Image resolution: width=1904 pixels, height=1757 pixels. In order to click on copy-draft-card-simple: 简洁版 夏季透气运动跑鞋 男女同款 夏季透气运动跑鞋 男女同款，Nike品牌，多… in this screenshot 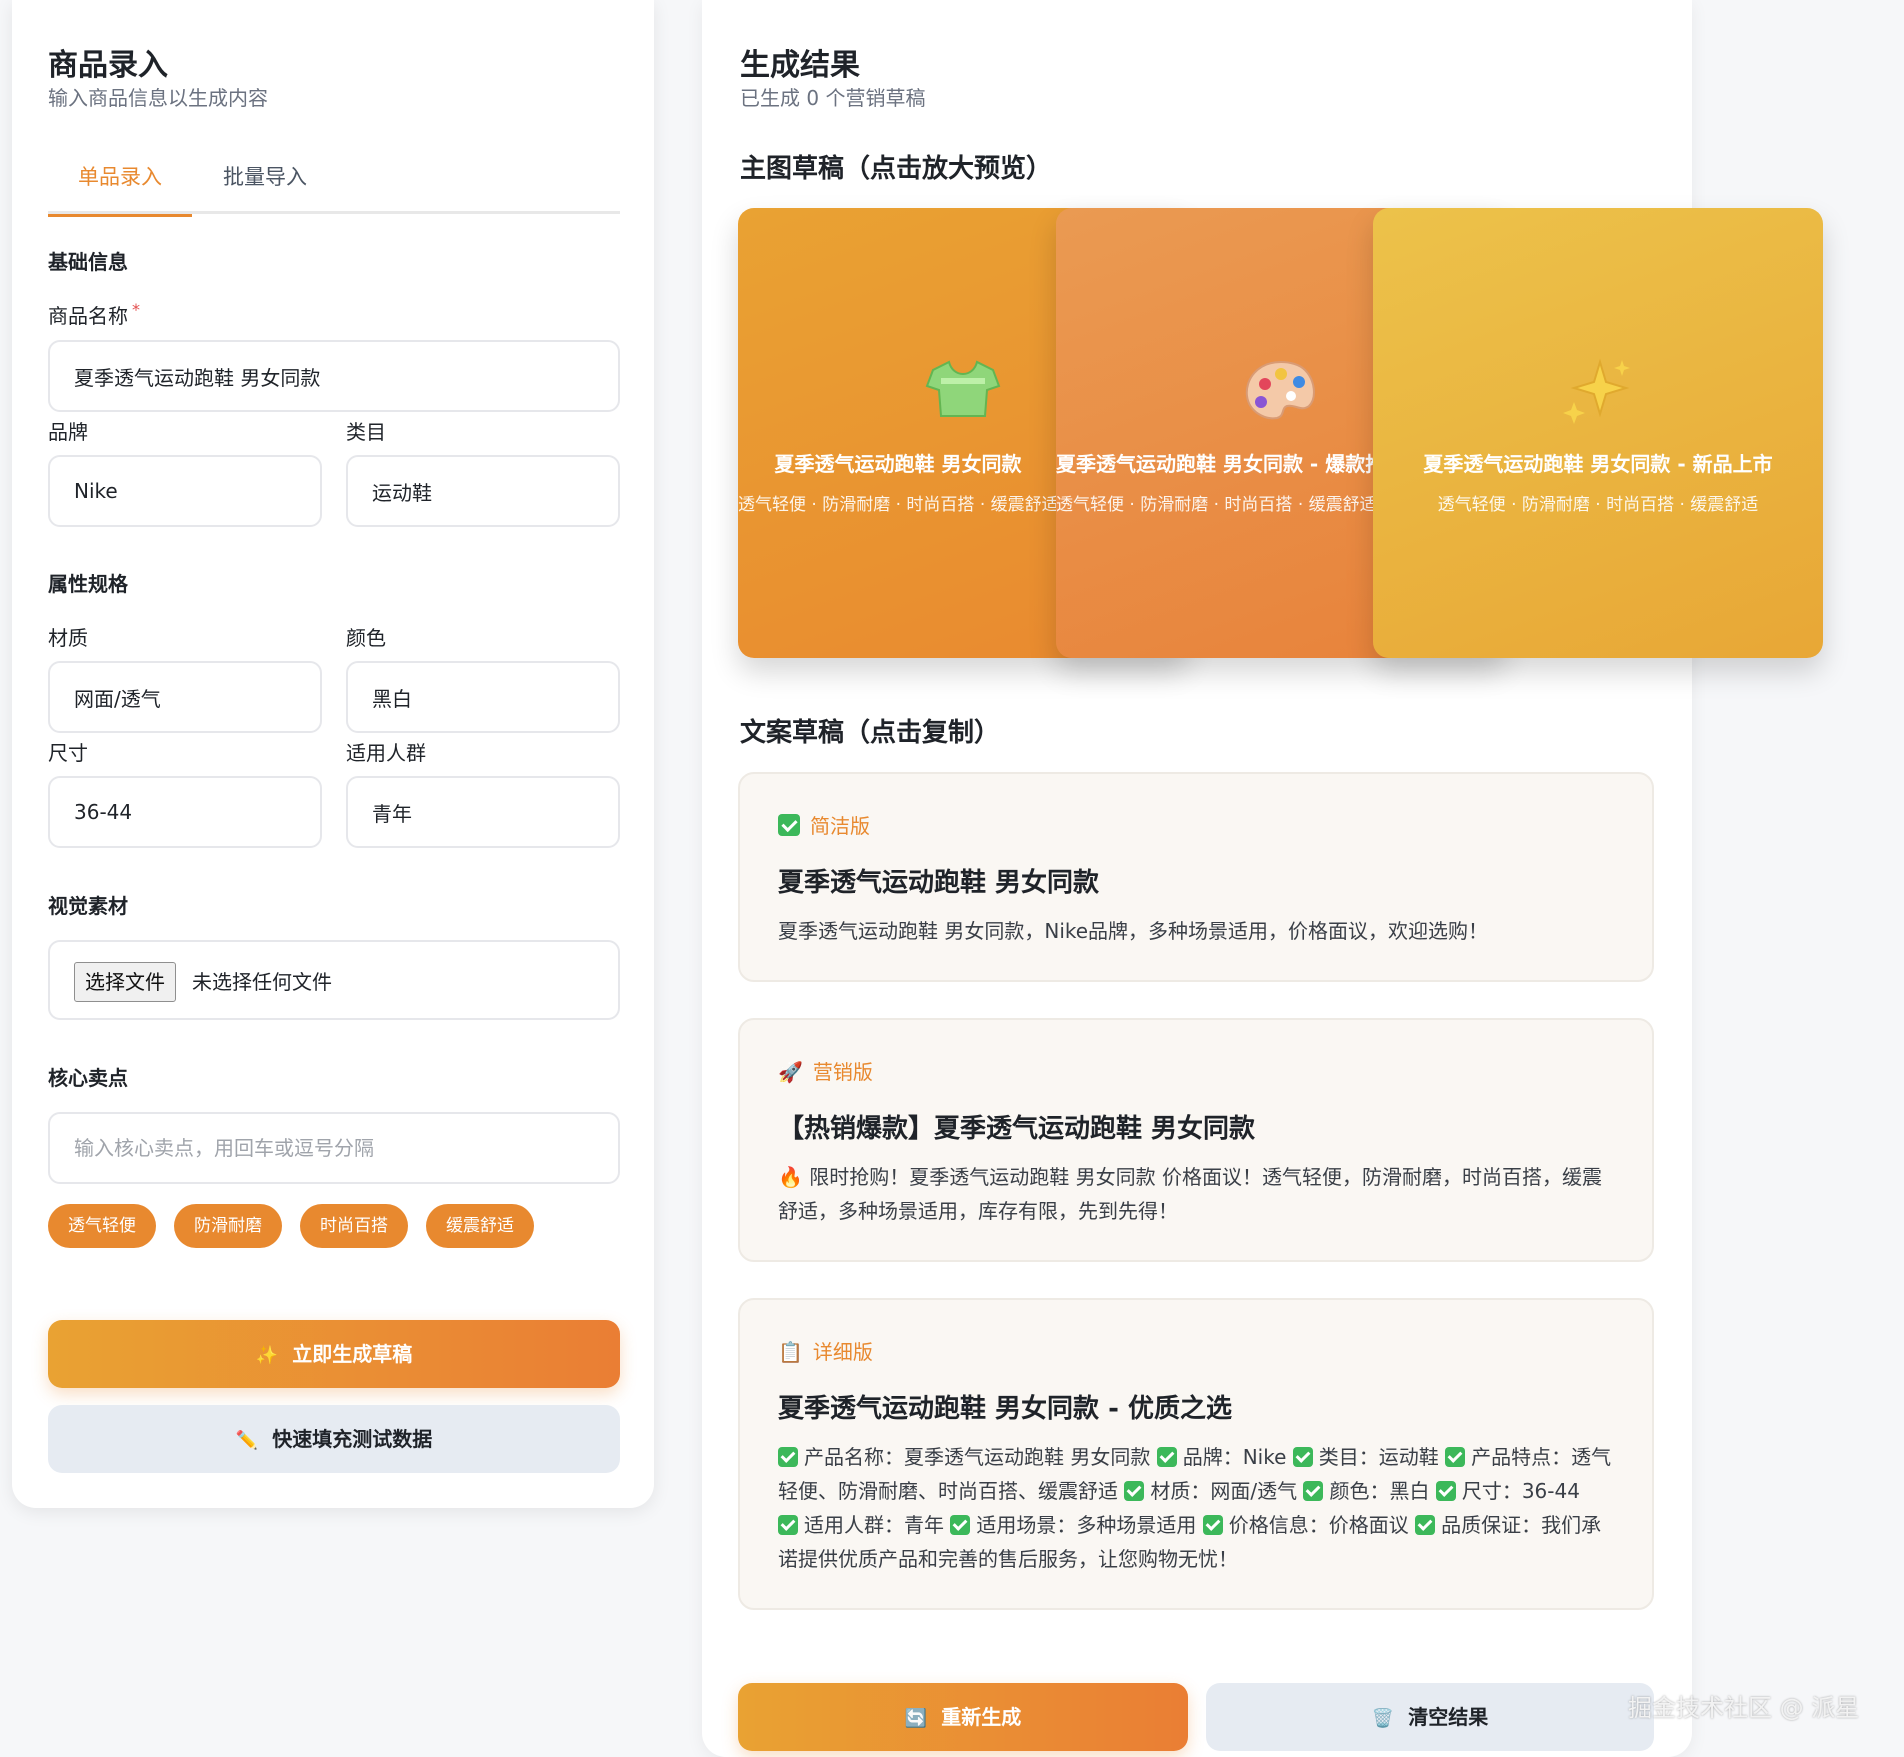, I will do `click(1196, 877)`.